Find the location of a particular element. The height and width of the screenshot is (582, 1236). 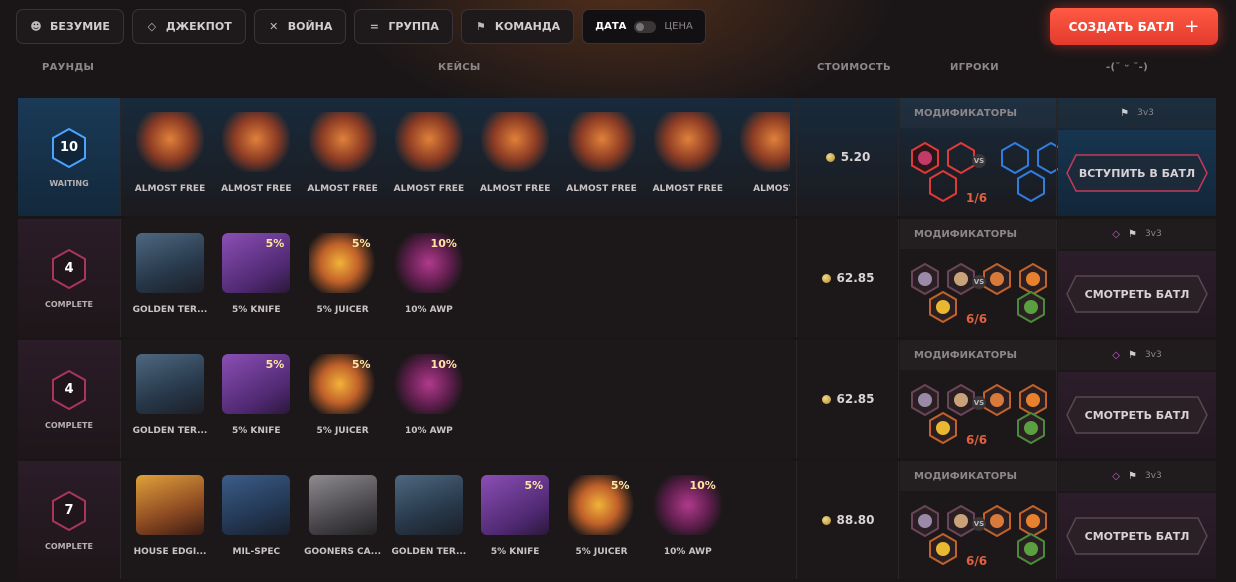

filter-team-button: ⚑ КОМАНДА is located at coordinates (517, 26).